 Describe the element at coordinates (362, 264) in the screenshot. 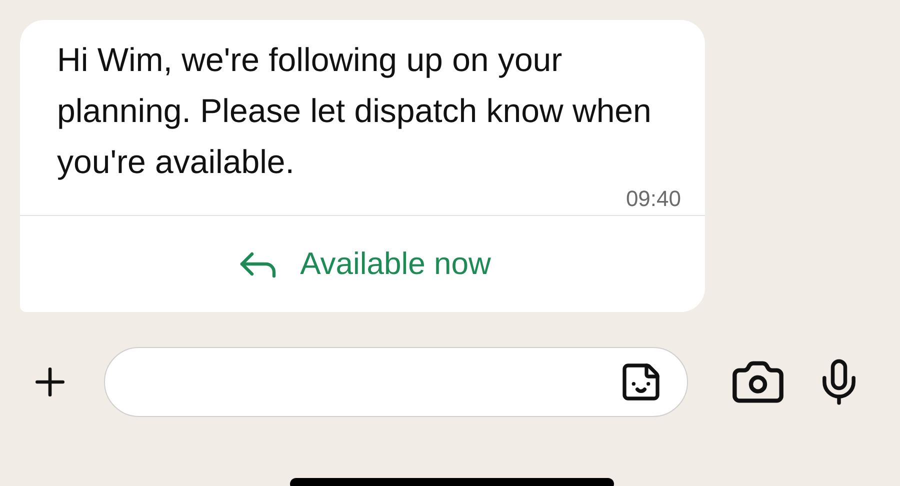

I see `quick-reply-button: Available now` at that location.